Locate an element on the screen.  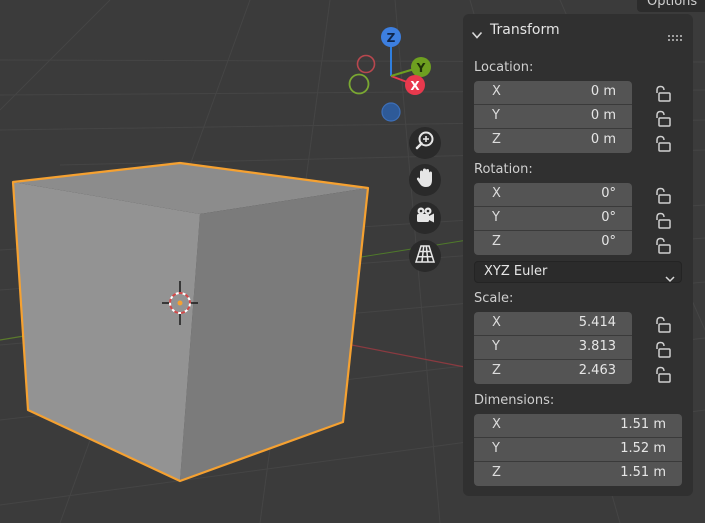
rotation-z-value: 0° is located at coordinates (608, 241).